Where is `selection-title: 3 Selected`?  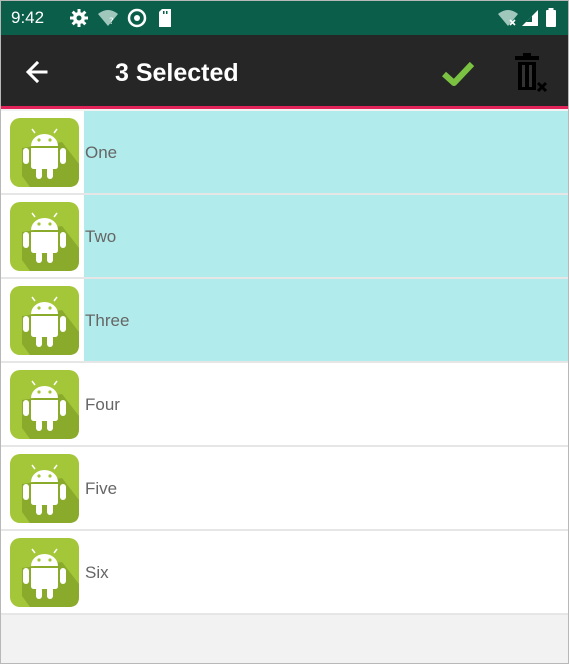
selection-title: 3 Selected is located at coordinates (177, 73).